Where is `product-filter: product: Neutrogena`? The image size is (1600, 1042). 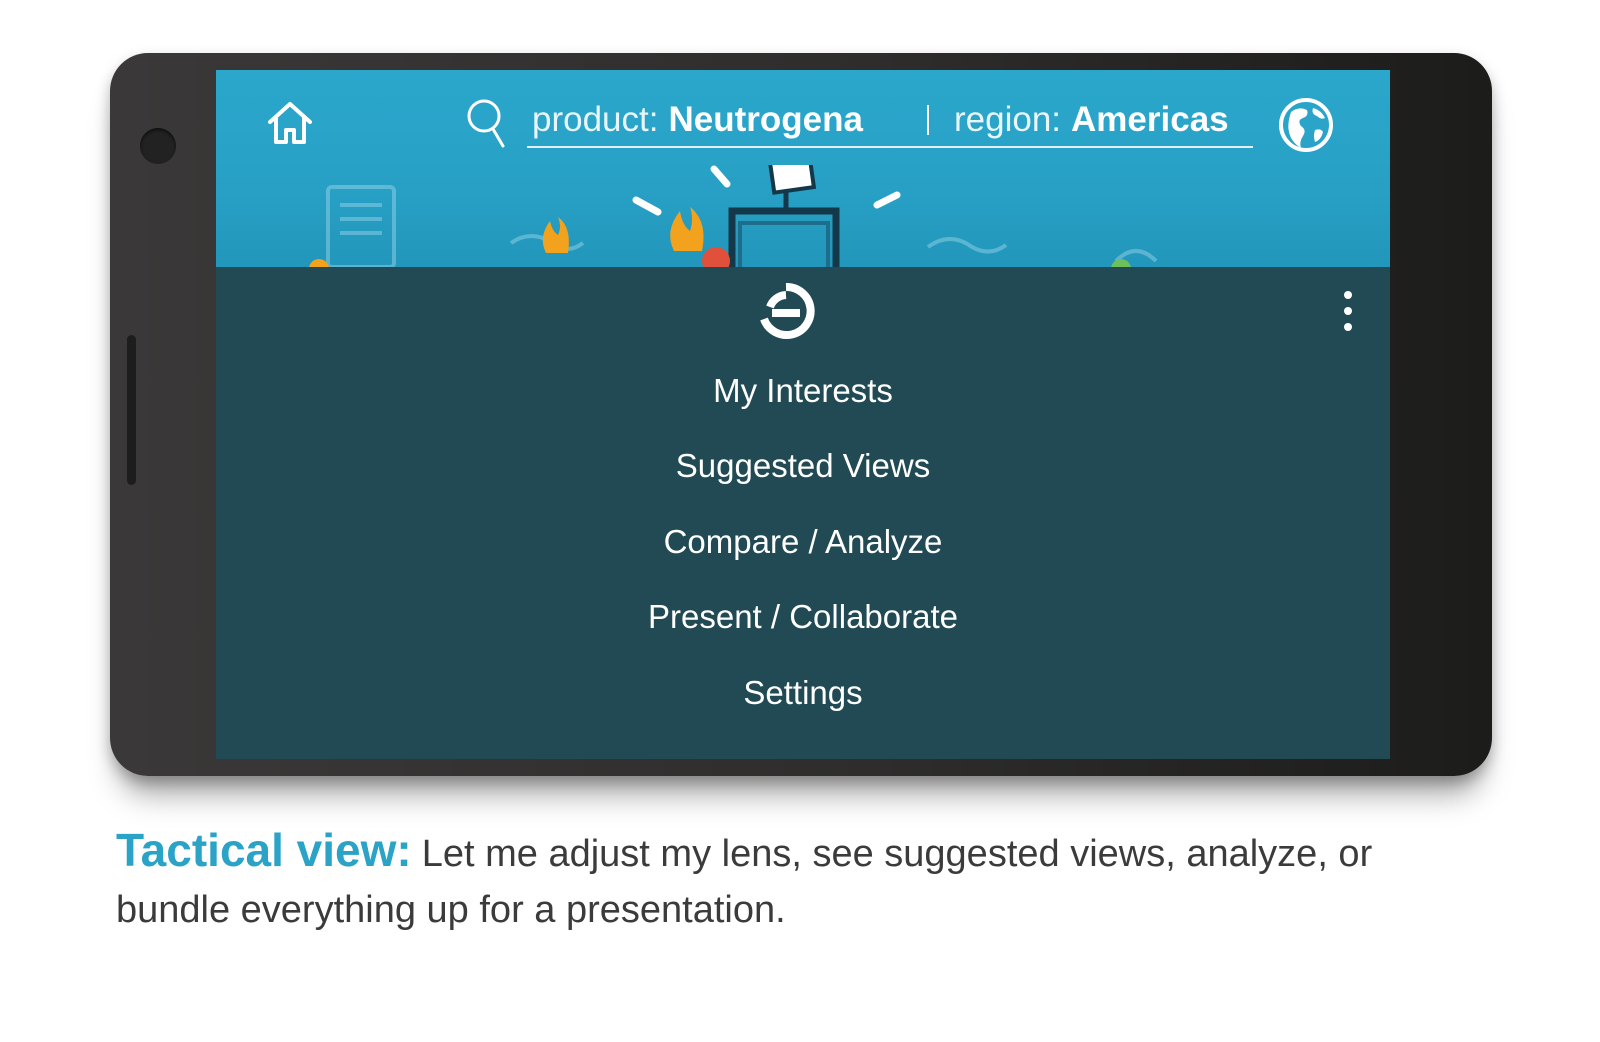
product-filter: product: Neutrogena is located at coordinates (729, 120).